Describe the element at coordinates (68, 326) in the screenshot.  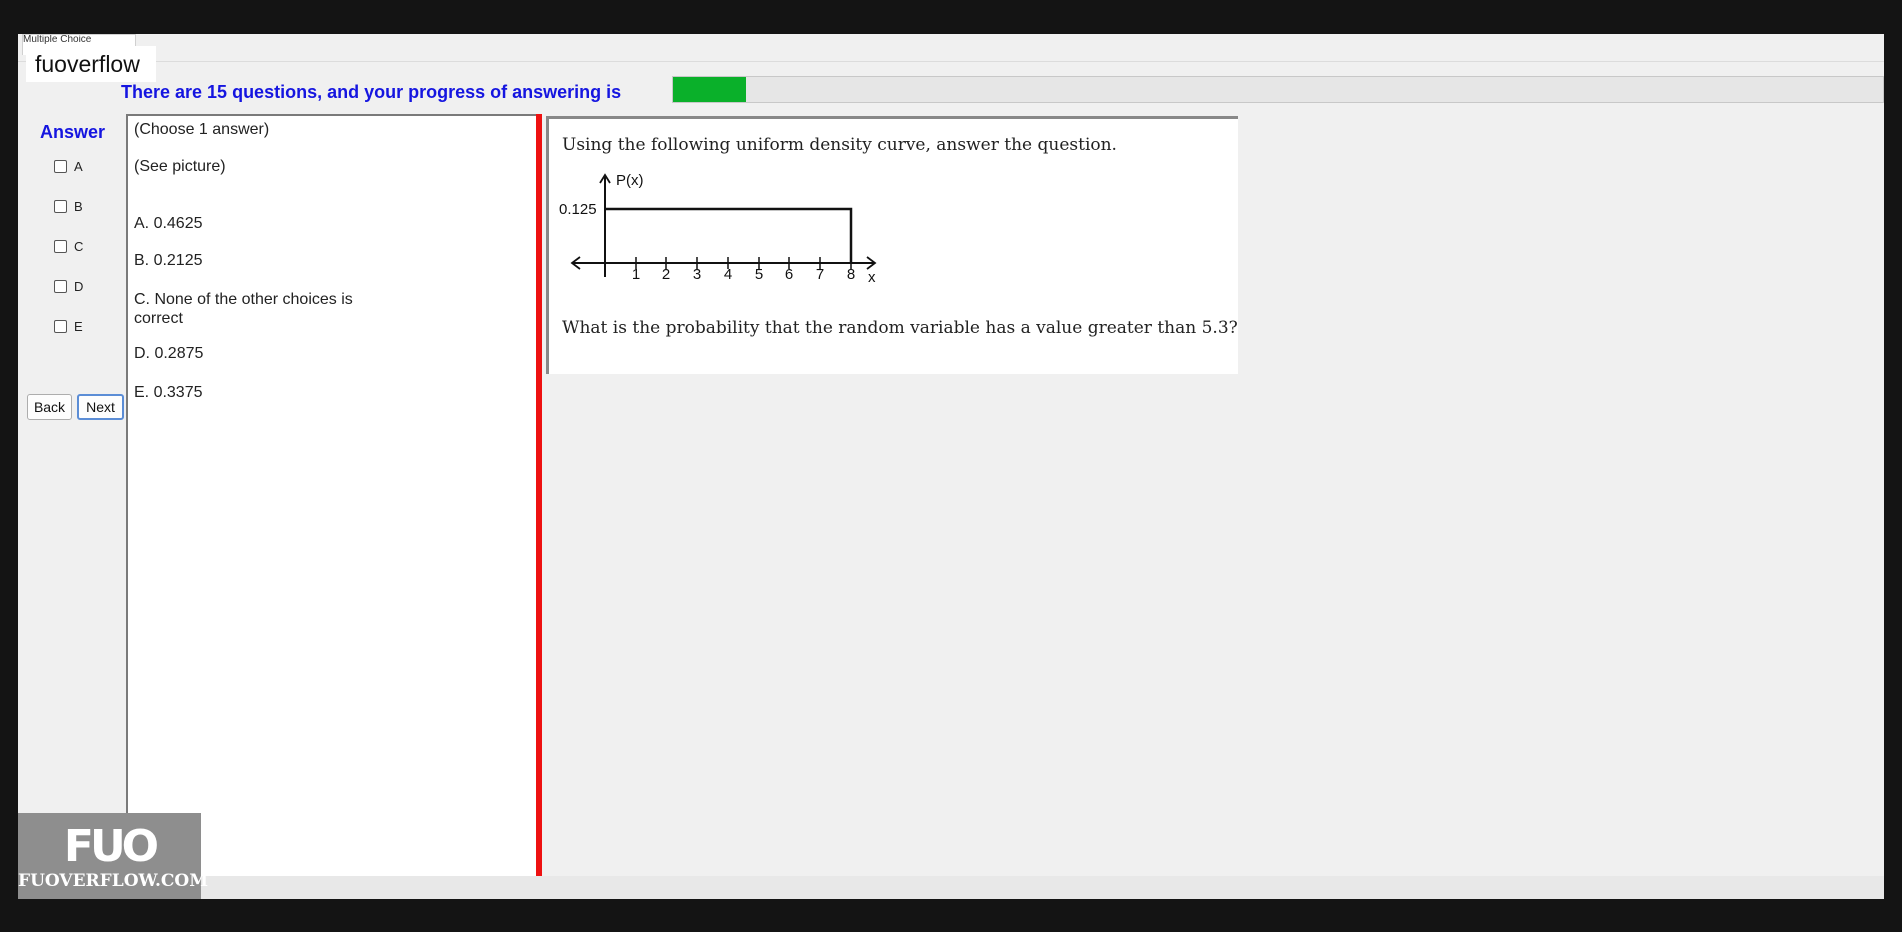
I see `answer-option-e: E` at that location.